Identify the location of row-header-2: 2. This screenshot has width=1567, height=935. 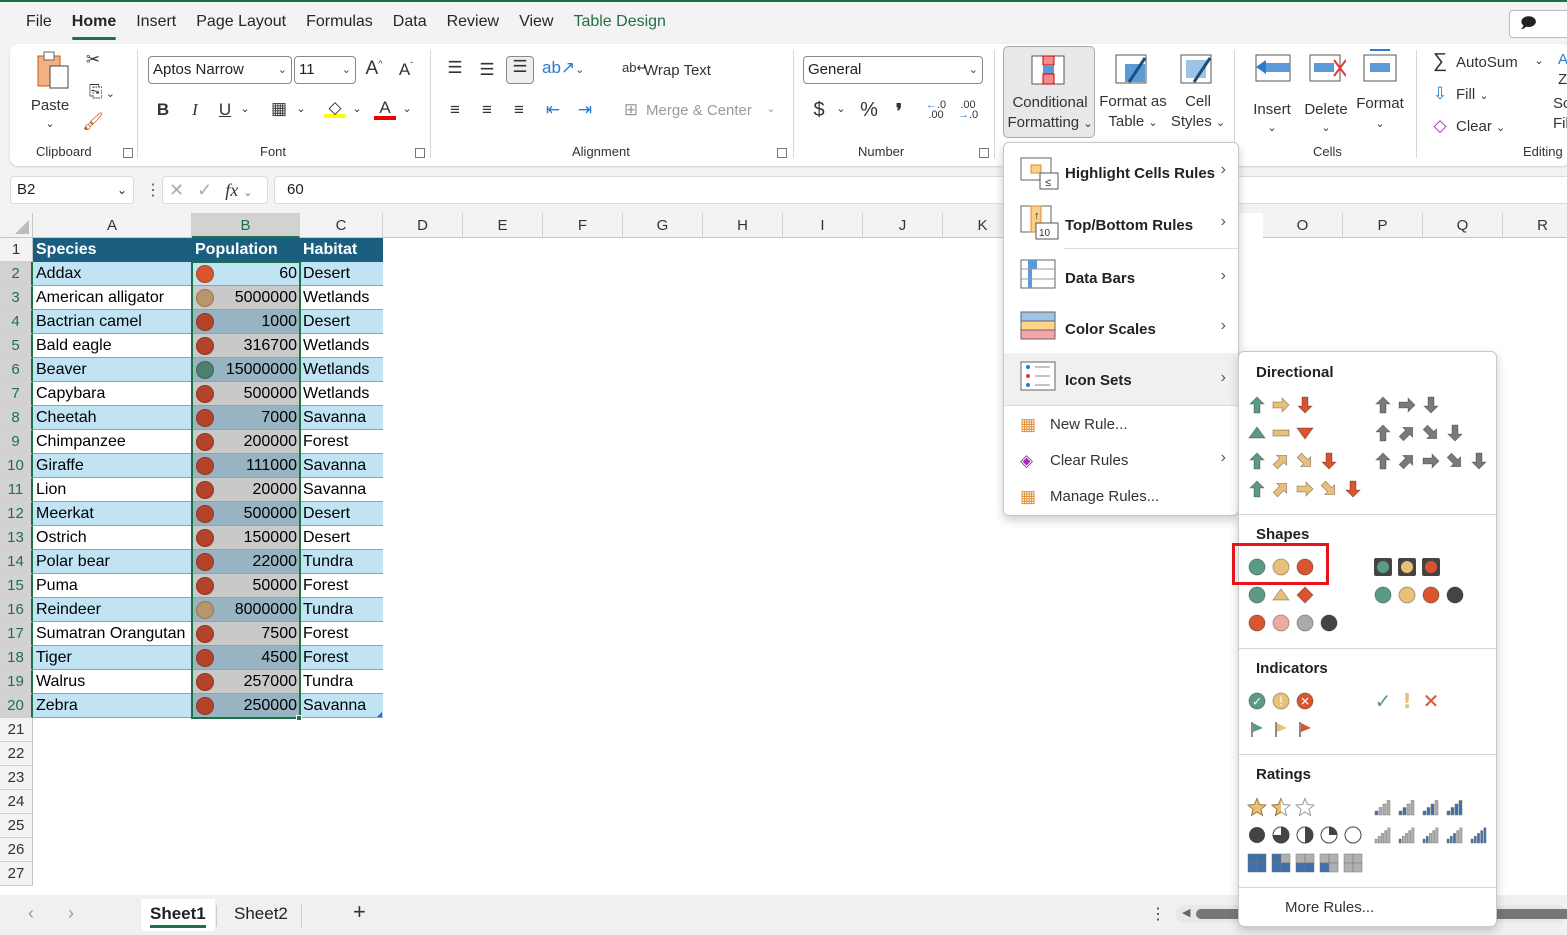
(16, 274).